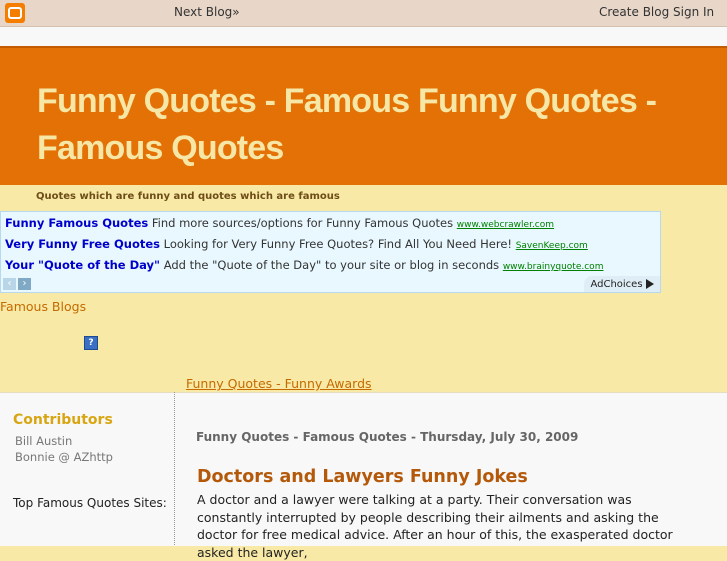  Describe the element at coordinates (207, 12) in the screenshot. I see `next-blog-link: Next Blog»` at that location.